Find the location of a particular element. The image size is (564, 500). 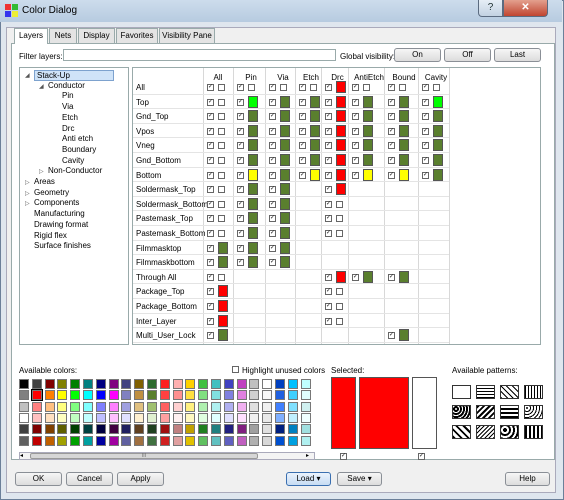

tree-item-cavity: Cavity is located at coordinates (73, 160).